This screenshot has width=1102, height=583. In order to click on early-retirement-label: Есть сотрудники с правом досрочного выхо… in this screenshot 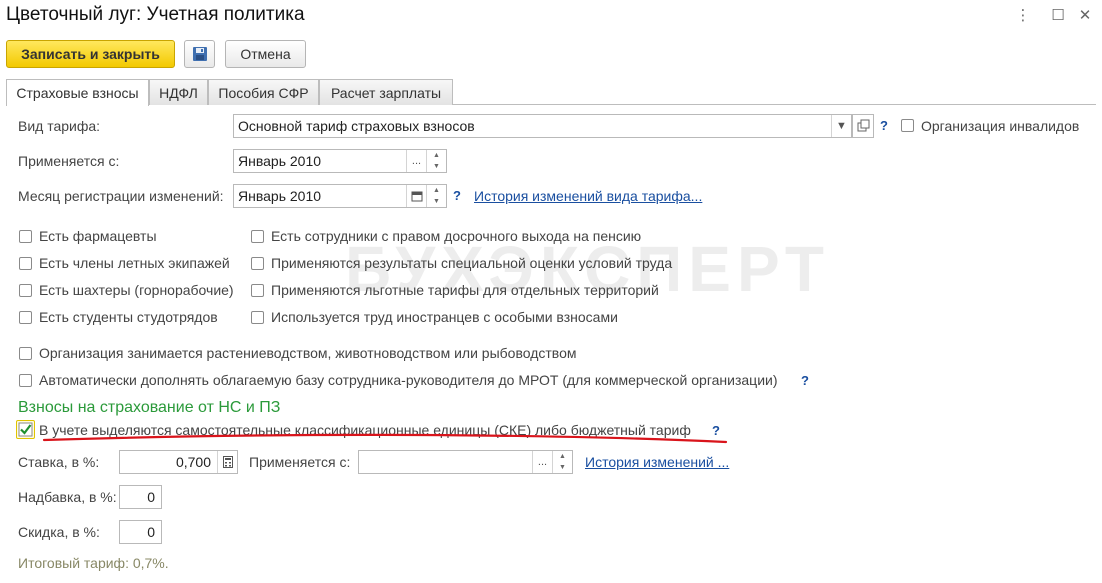, I will do `click(456, 236)`.